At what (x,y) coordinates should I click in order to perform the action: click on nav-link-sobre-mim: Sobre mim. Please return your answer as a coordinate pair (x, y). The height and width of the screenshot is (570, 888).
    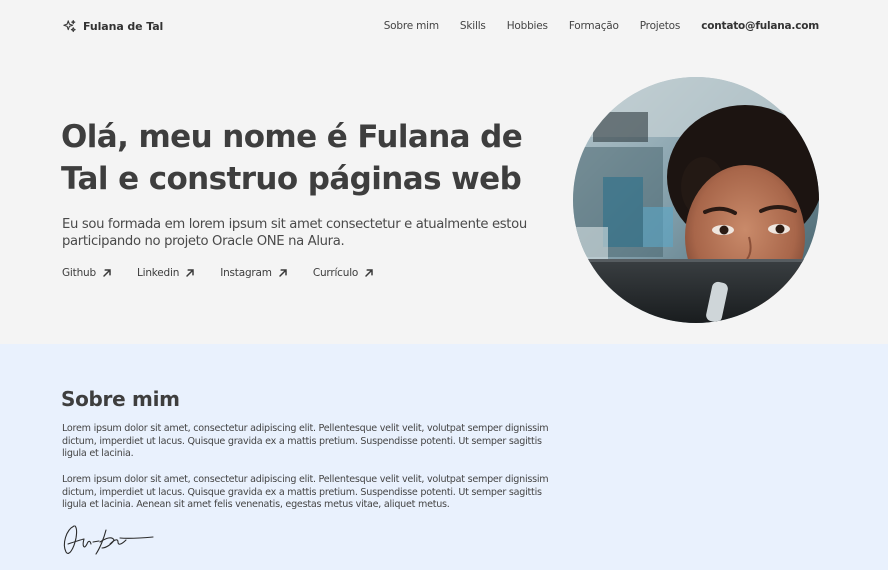
    Looking at the image, I should click on (411, 26).